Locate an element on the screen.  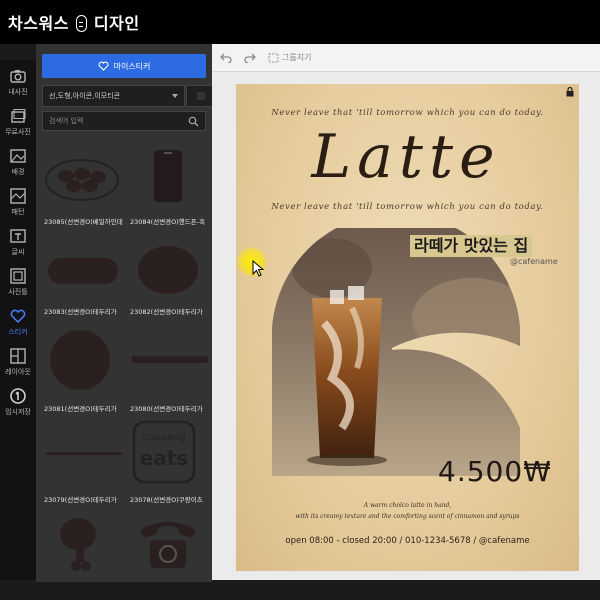
chevron-down-icon is located at coordinates (175, 96).